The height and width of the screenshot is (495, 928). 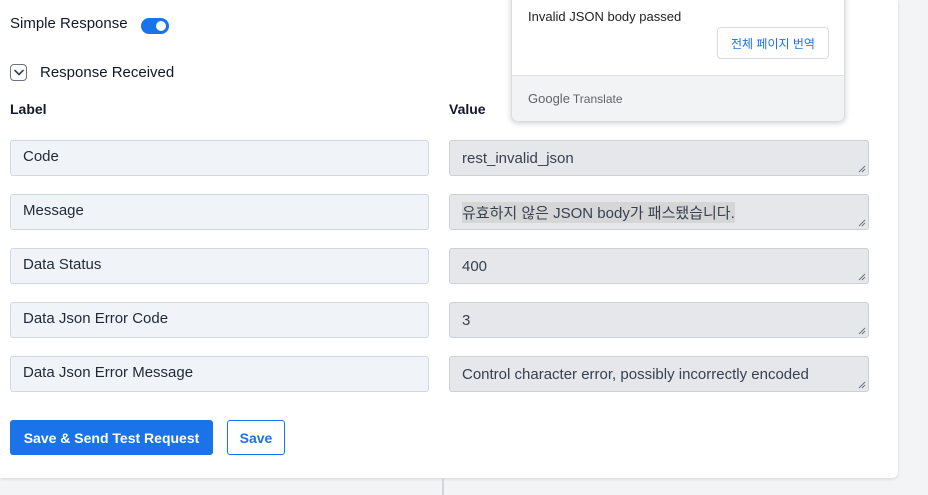 I want to click on value-field-data-status: 400, so click(x=659, y=266).